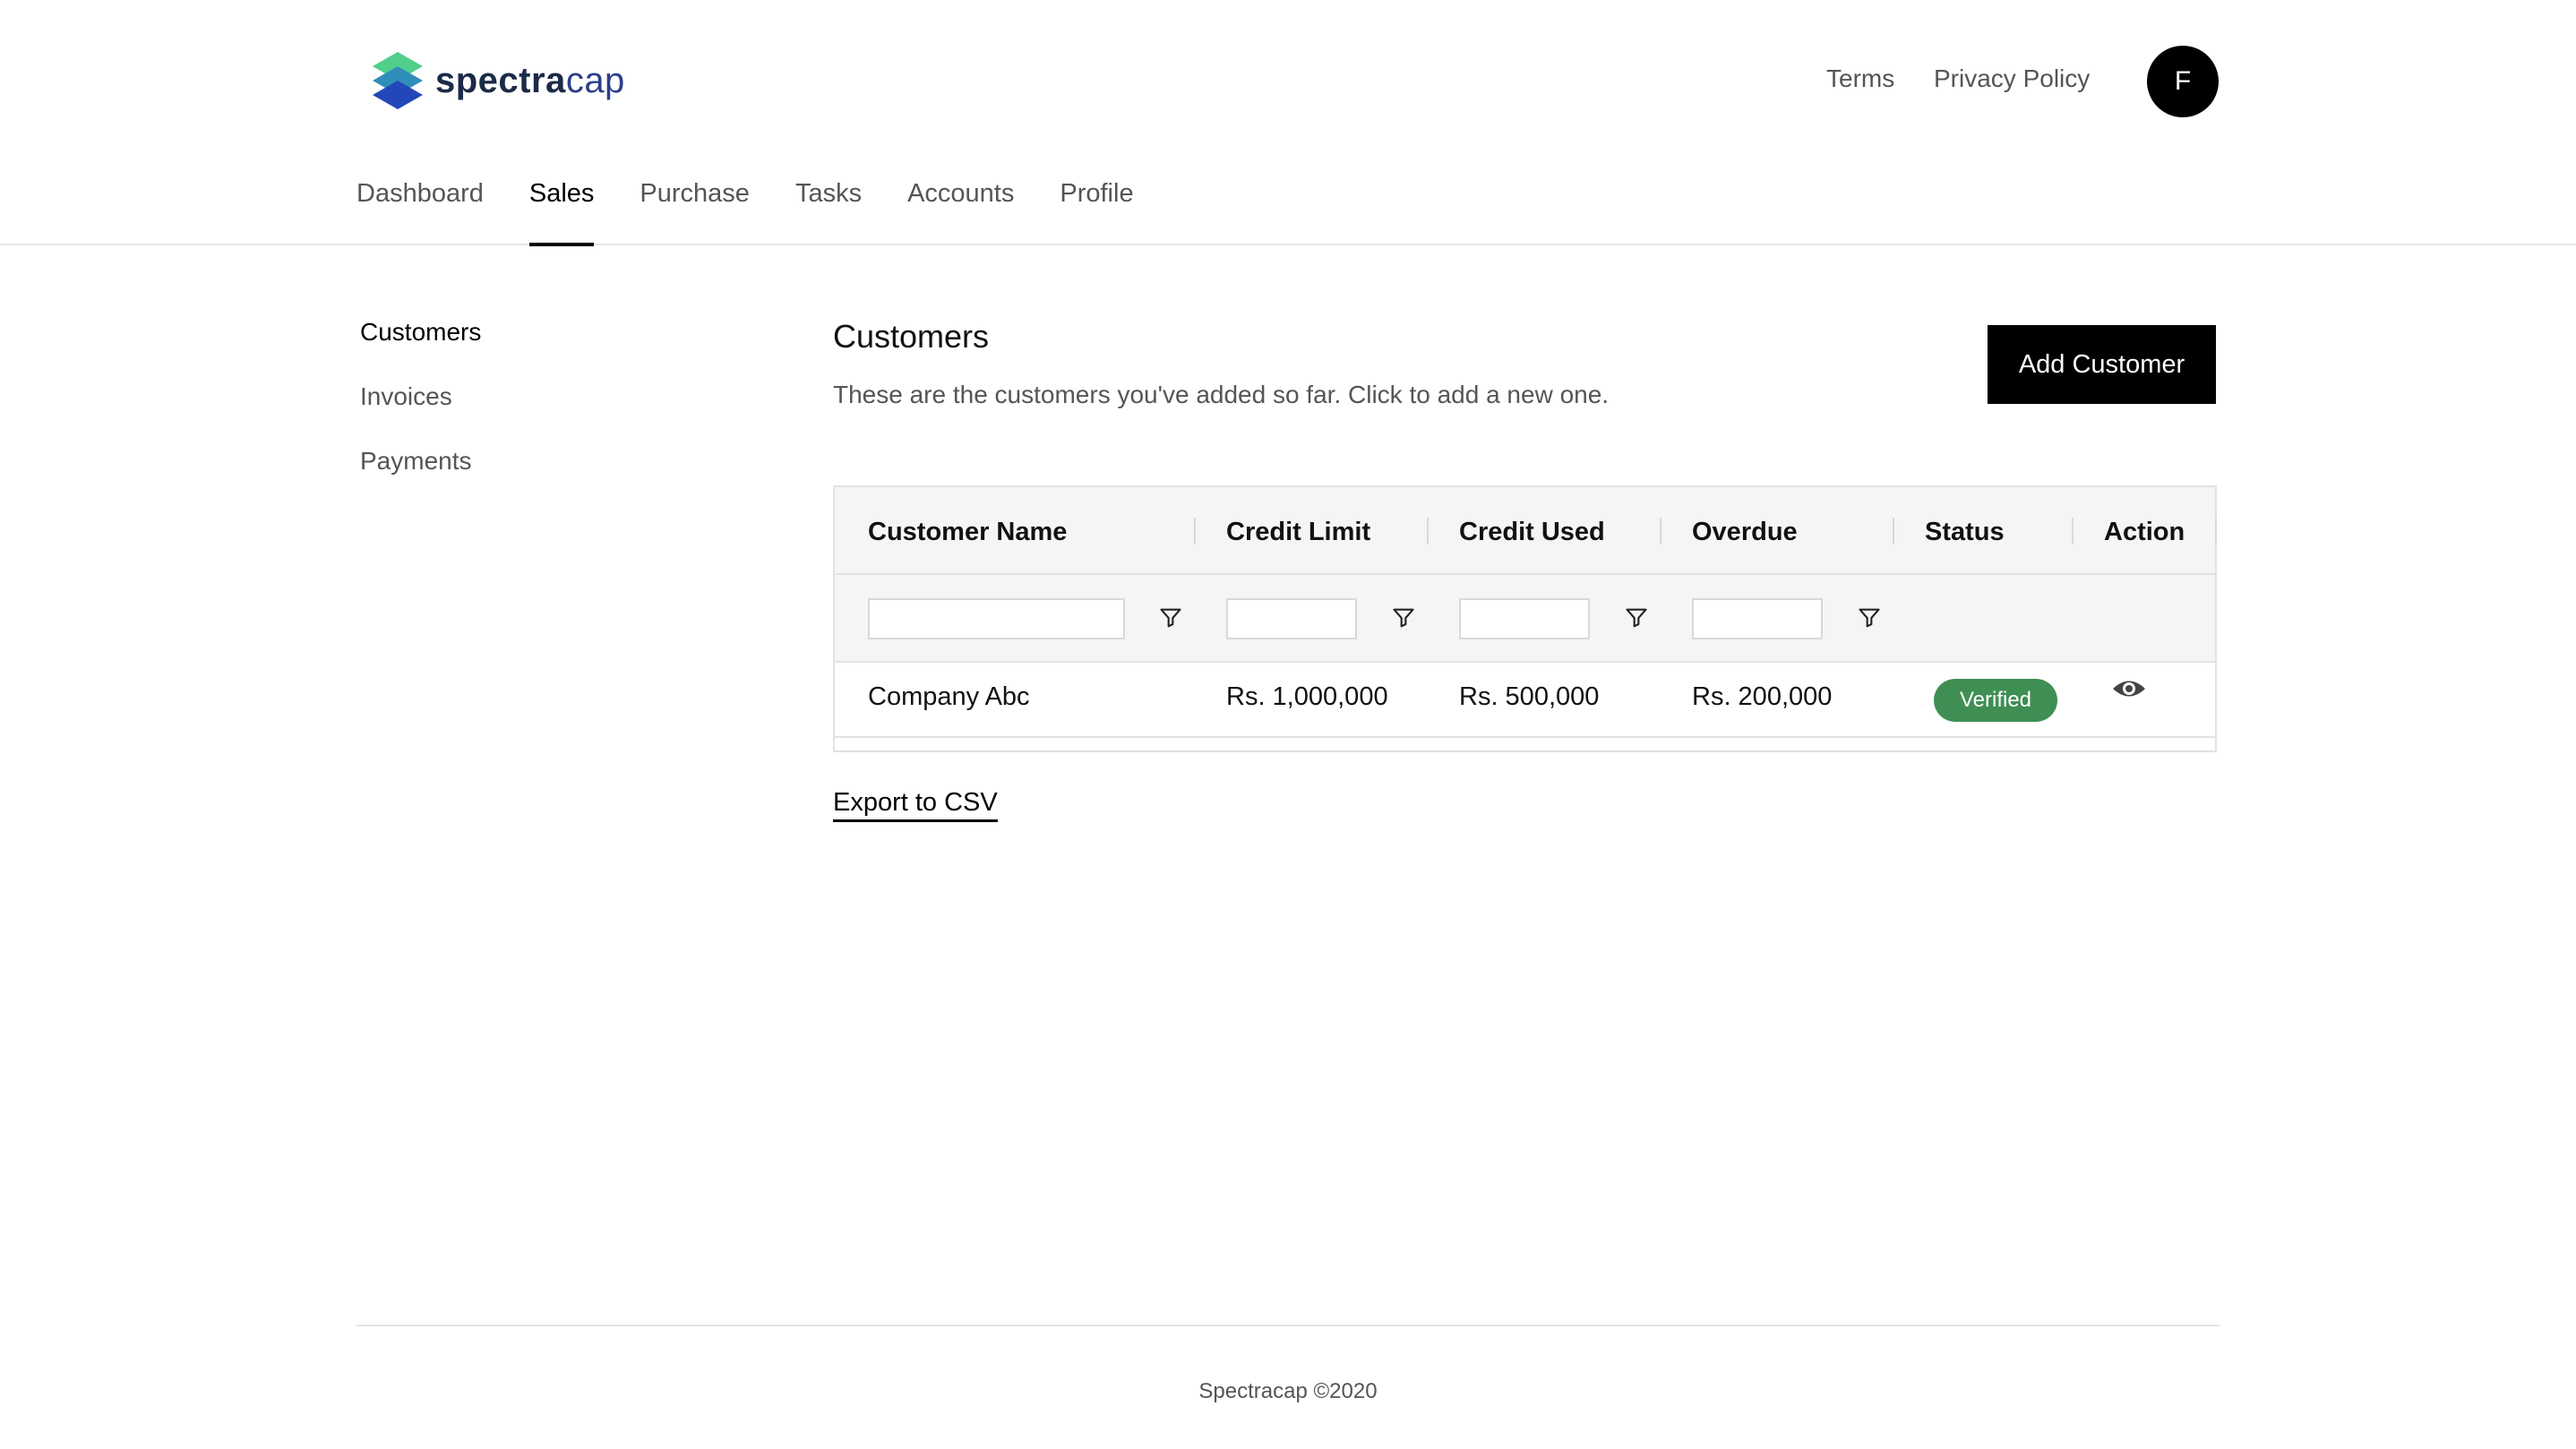 The width and height of the screenshot is (2576, 1449). Describe the element at coordinates (967, 533) in the screenshot. I see `column-header-customer-name: Customer Name` at that location.